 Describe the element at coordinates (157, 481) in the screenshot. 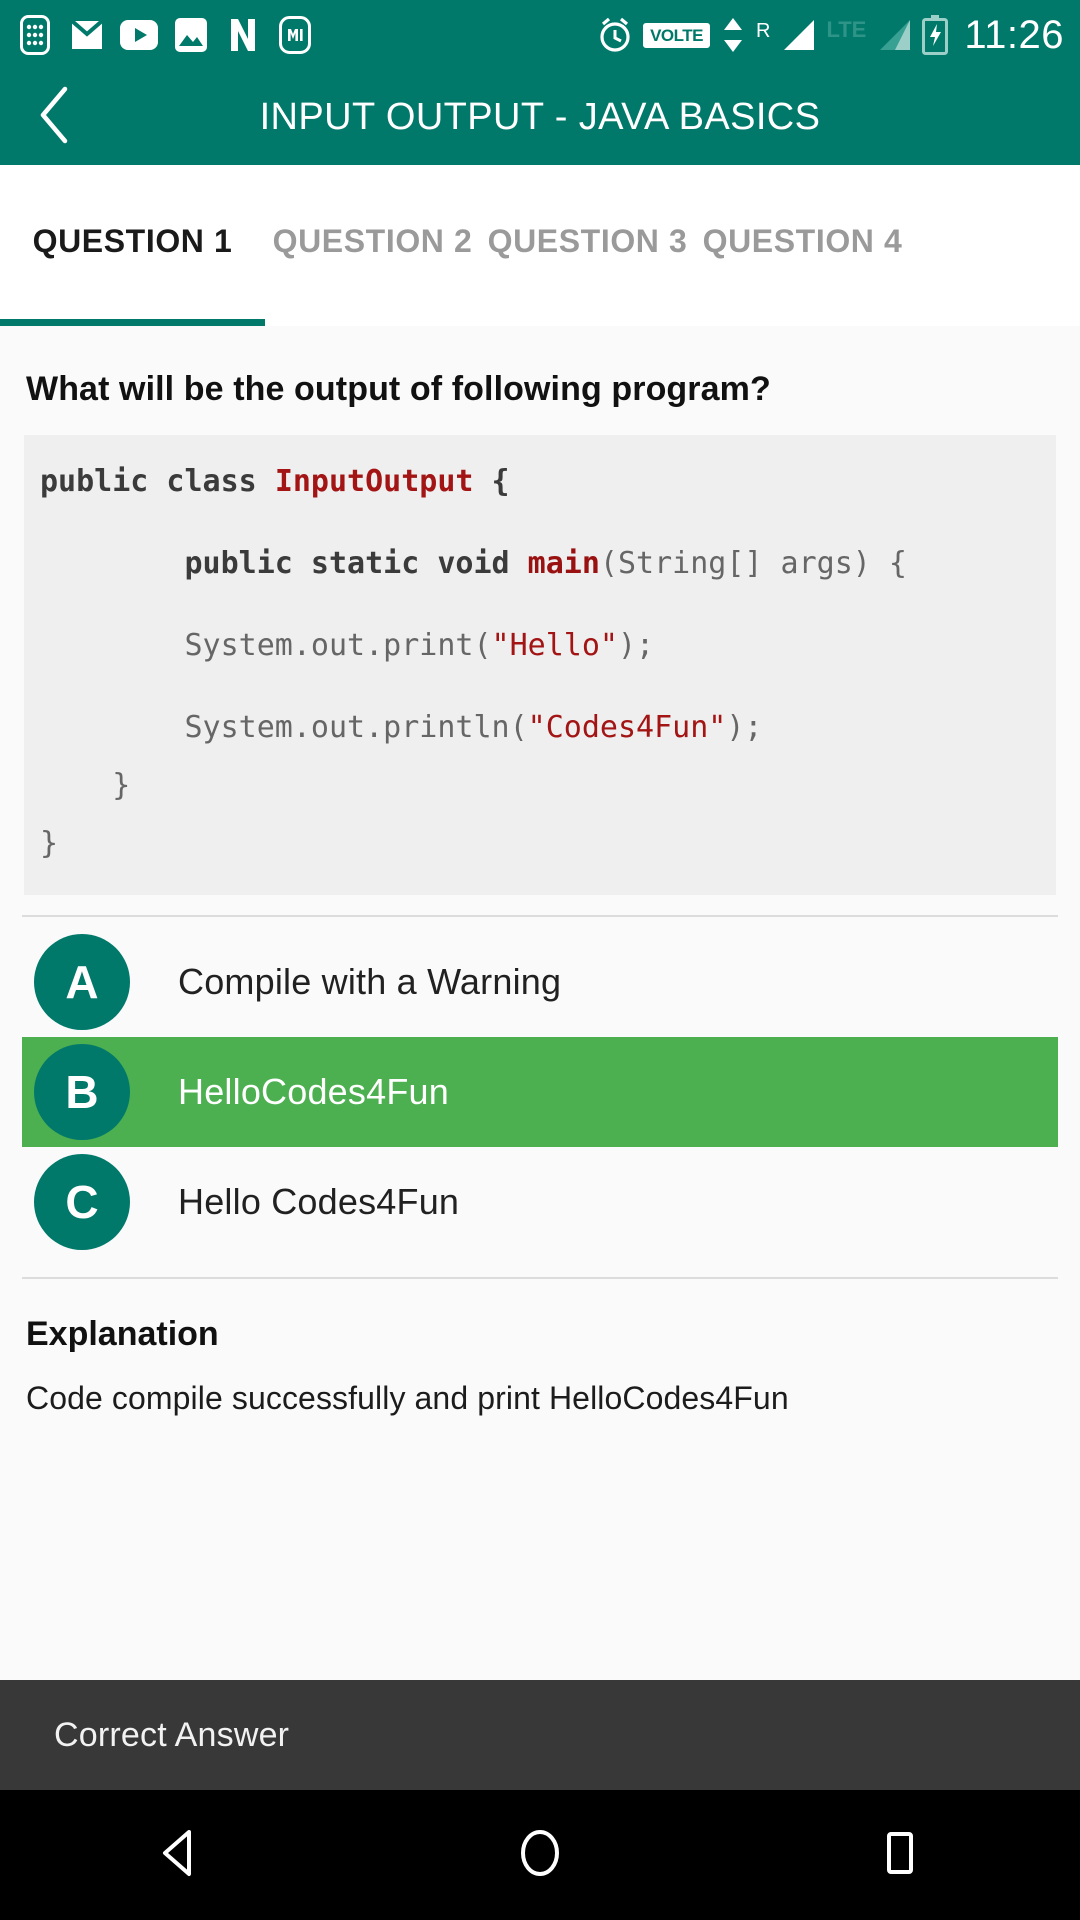

I see `code-token: public class` at that location.